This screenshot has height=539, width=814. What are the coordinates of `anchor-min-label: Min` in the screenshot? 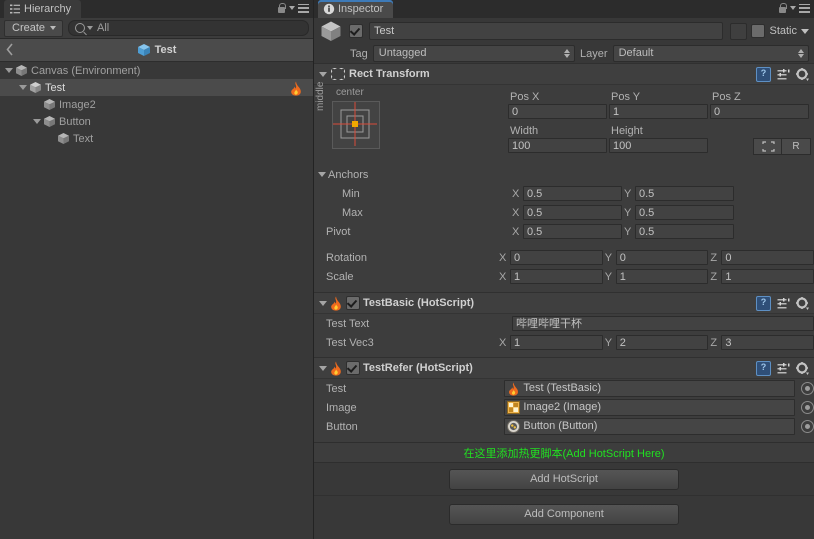 It's located at (351, 193).